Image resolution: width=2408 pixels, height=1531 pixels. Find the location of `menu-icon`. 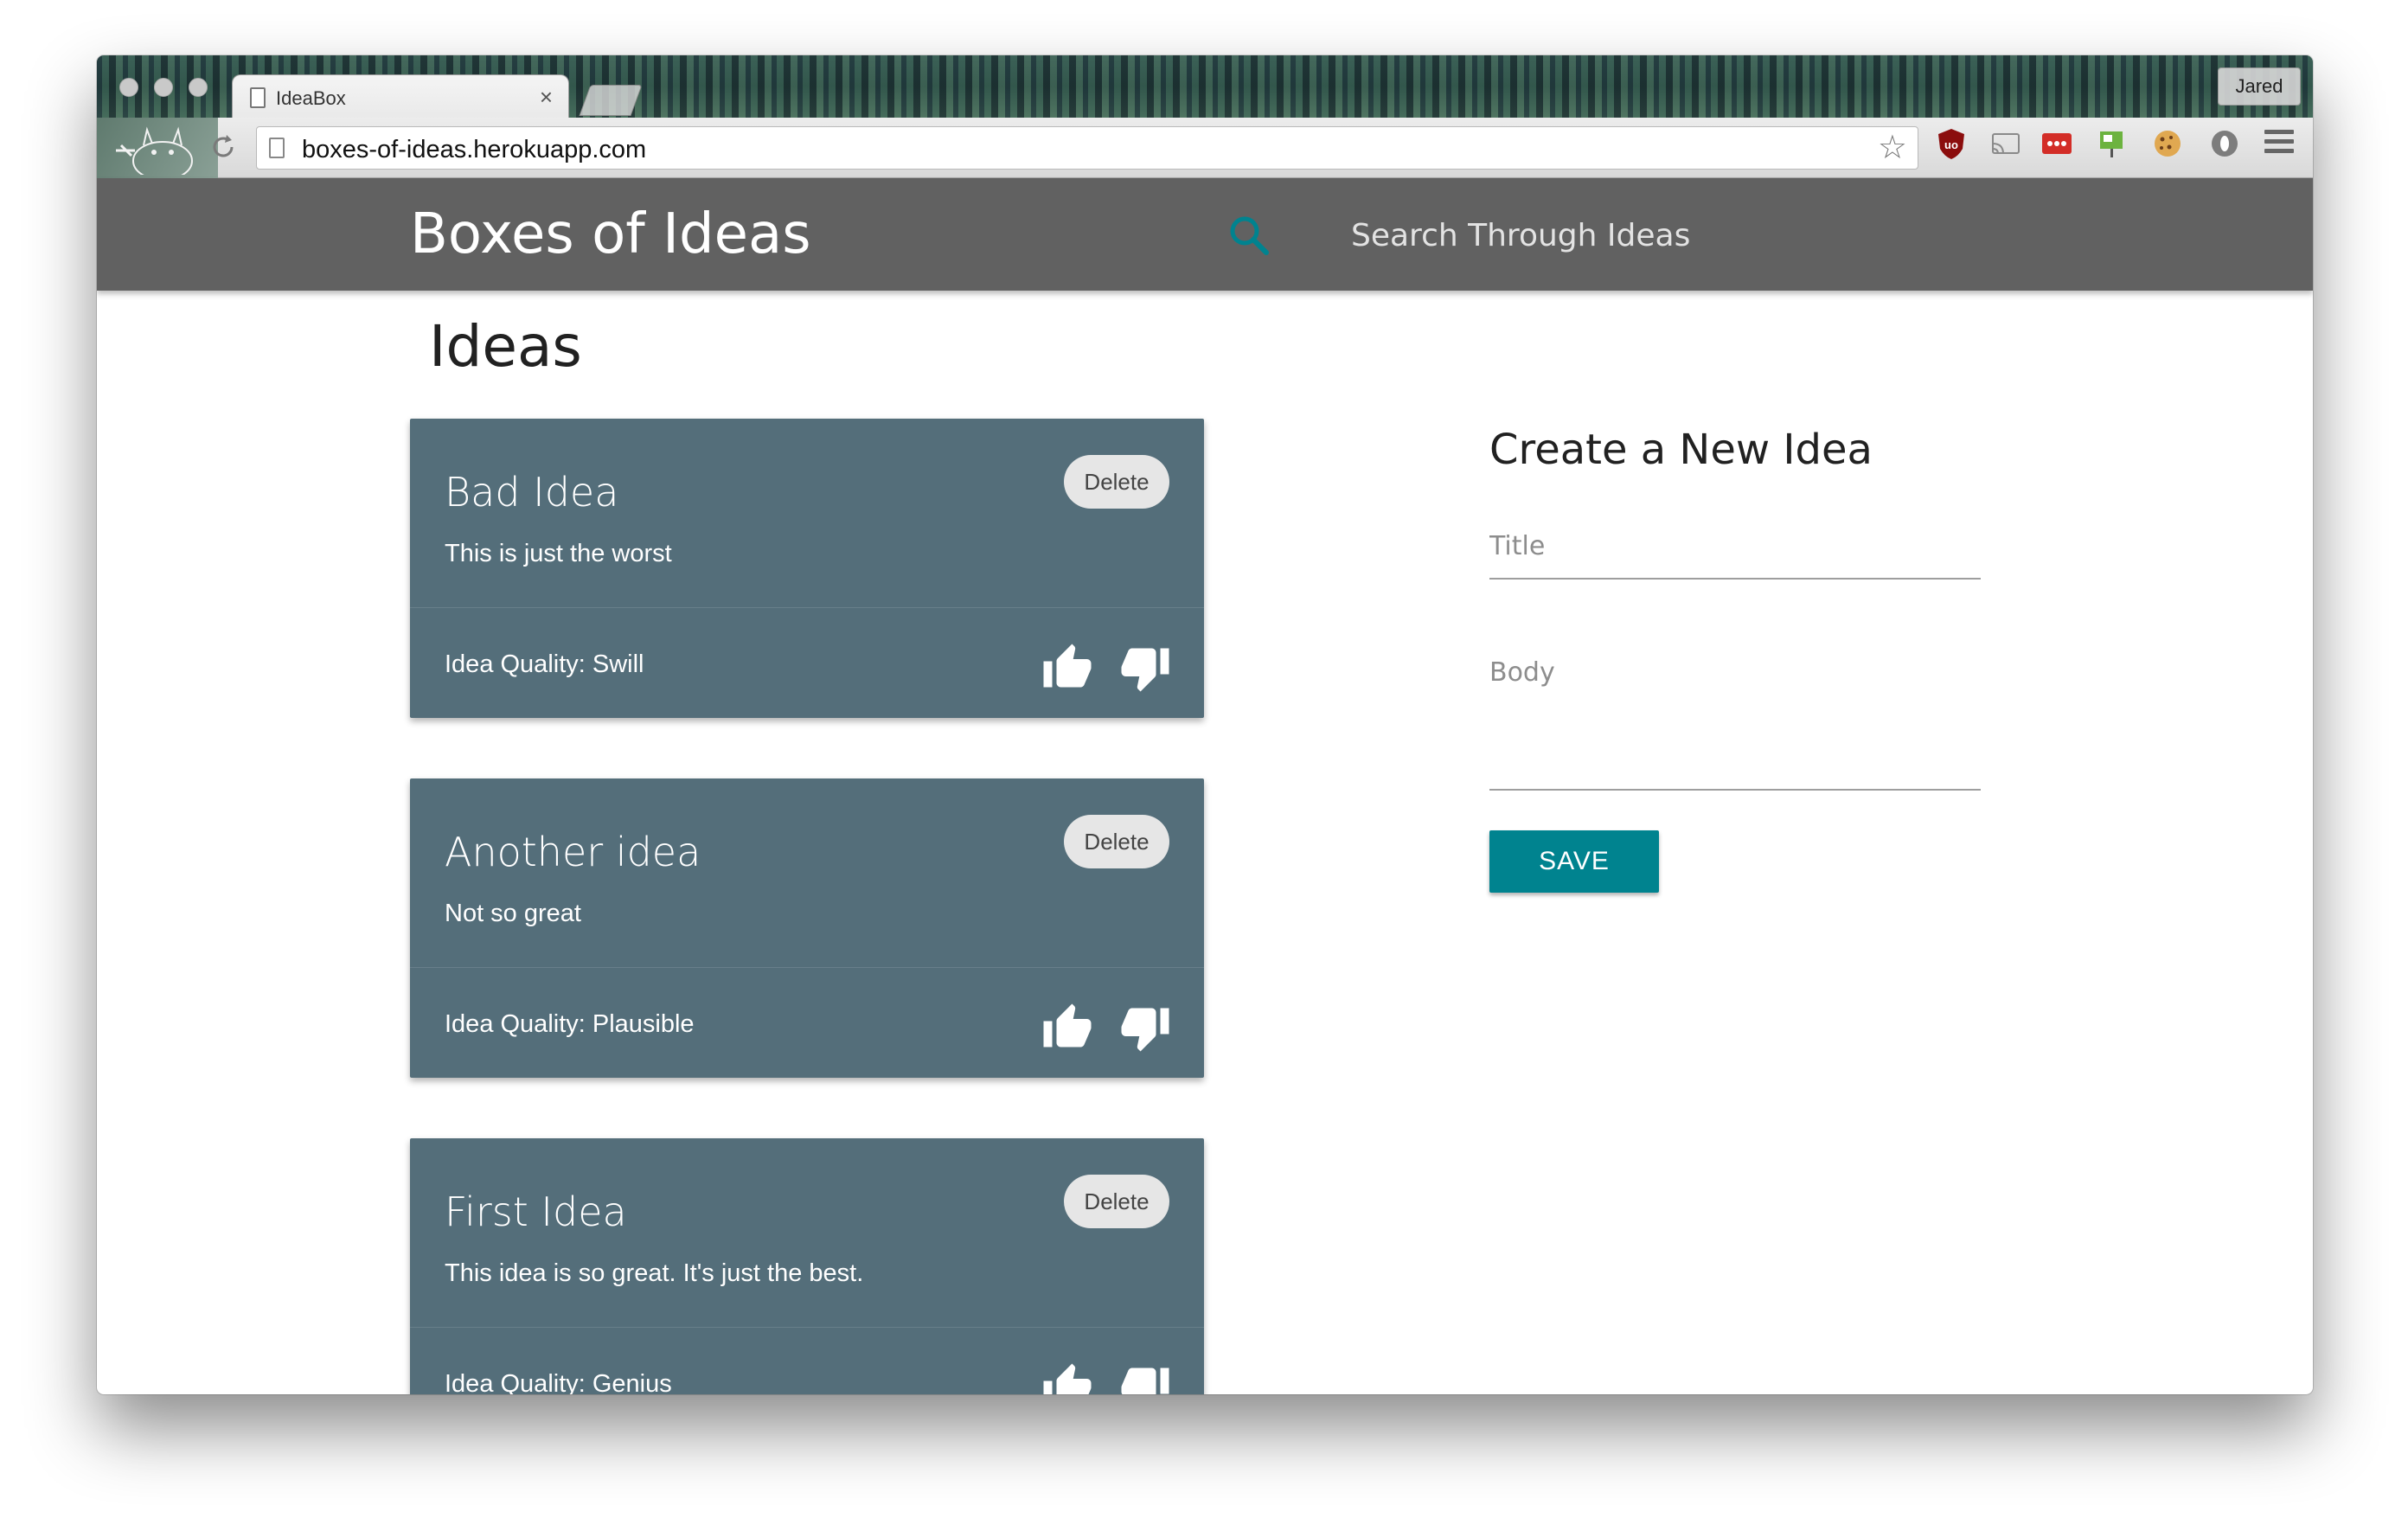

menu-icon is located at coordinates (2279, 143).